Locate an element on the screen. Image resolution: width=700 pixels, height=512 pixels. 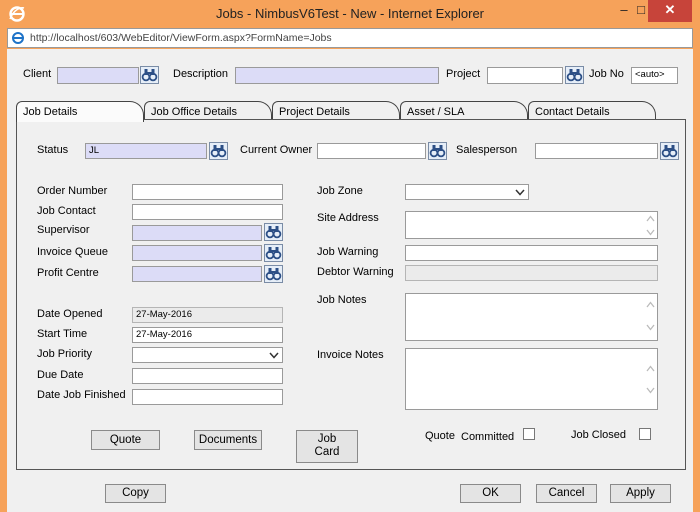
client-lookup-button is located at coordinates (149, 75).